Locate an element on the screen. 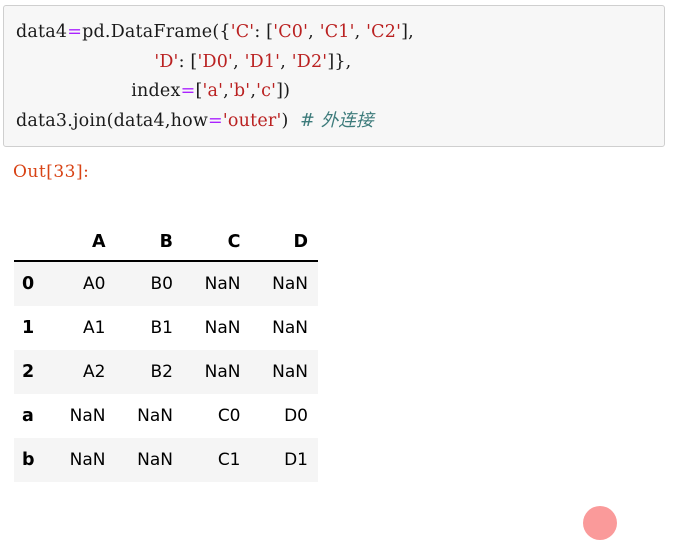  table-header: A B C D is located at coordinates (166, 247).